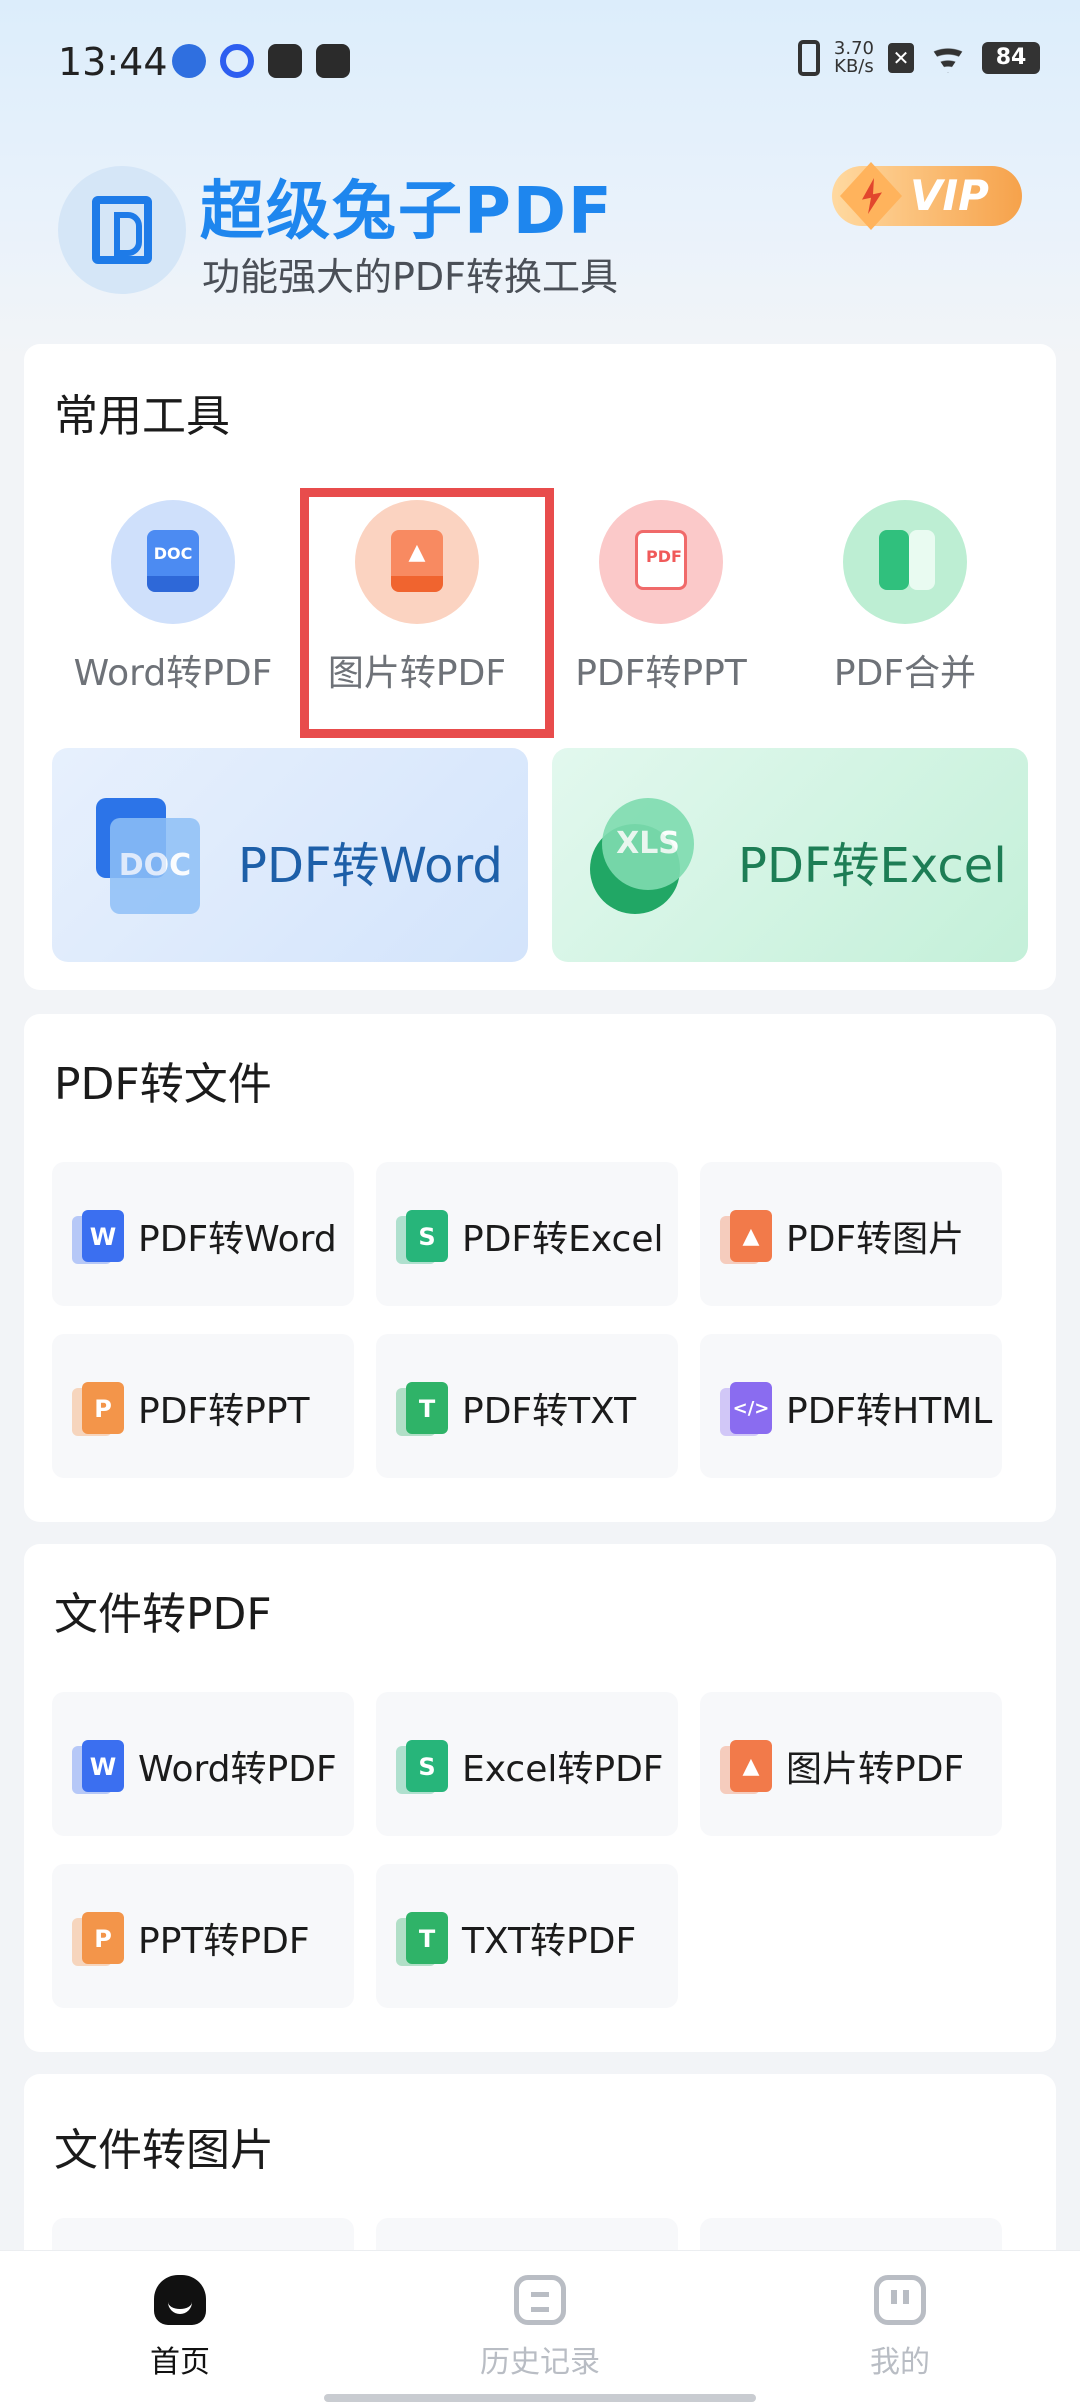 The height and width of the screenshot is (2408, 1080). I want to click on featured-label: PDF转Word, so click(370, 866).